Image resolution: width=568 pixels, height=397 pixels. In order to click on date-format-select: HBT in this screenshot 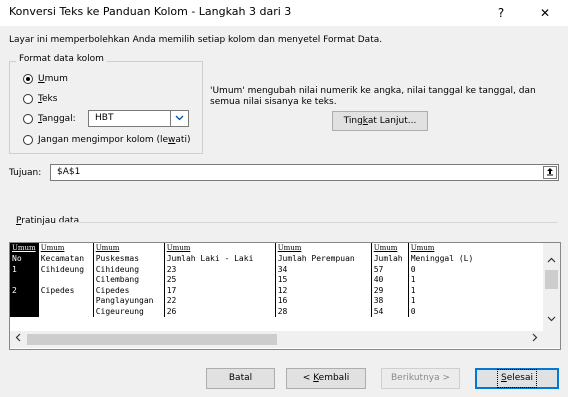, I will do `click(138, 118)`.